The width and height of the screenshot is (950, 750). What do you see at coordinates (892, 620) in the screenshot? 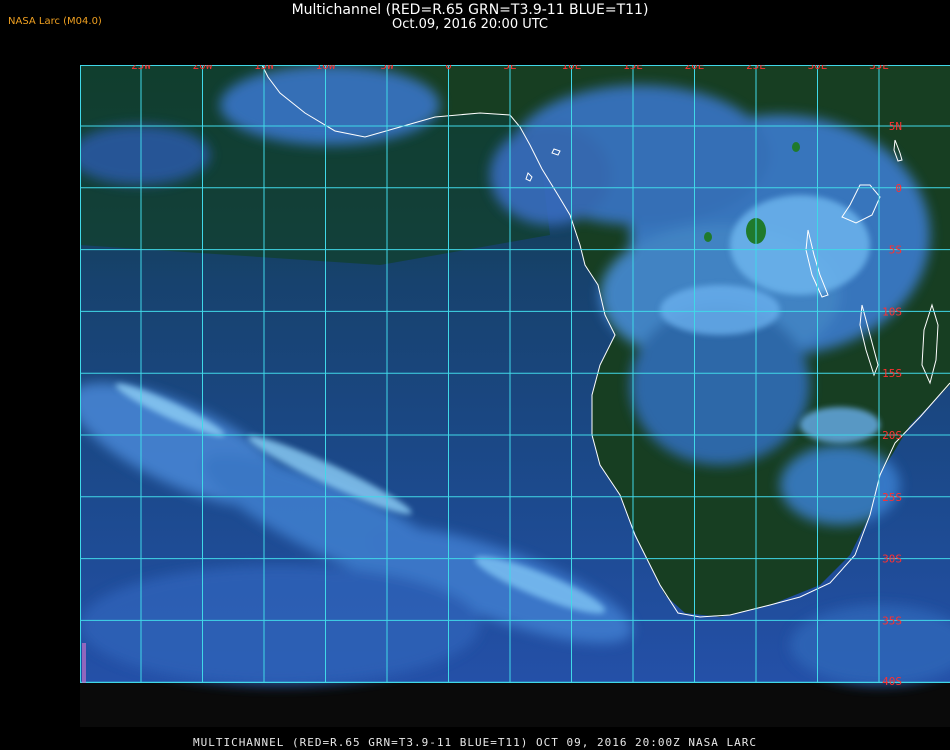
I see `latitude-label: 35S` at bounding box center [892, 620].